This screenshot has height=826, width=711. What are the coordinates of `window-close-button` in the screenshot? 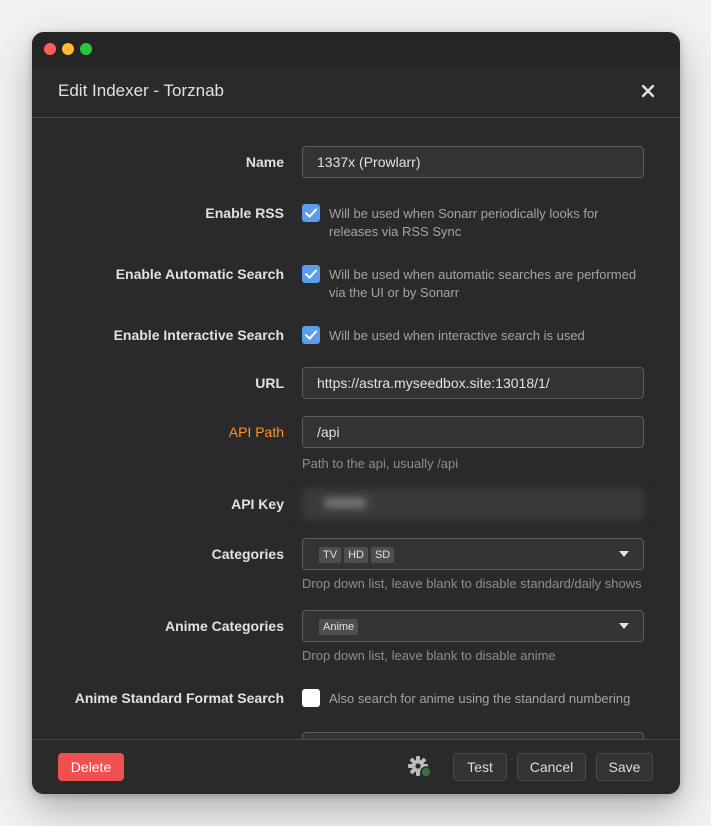 It's located at (50, 49).